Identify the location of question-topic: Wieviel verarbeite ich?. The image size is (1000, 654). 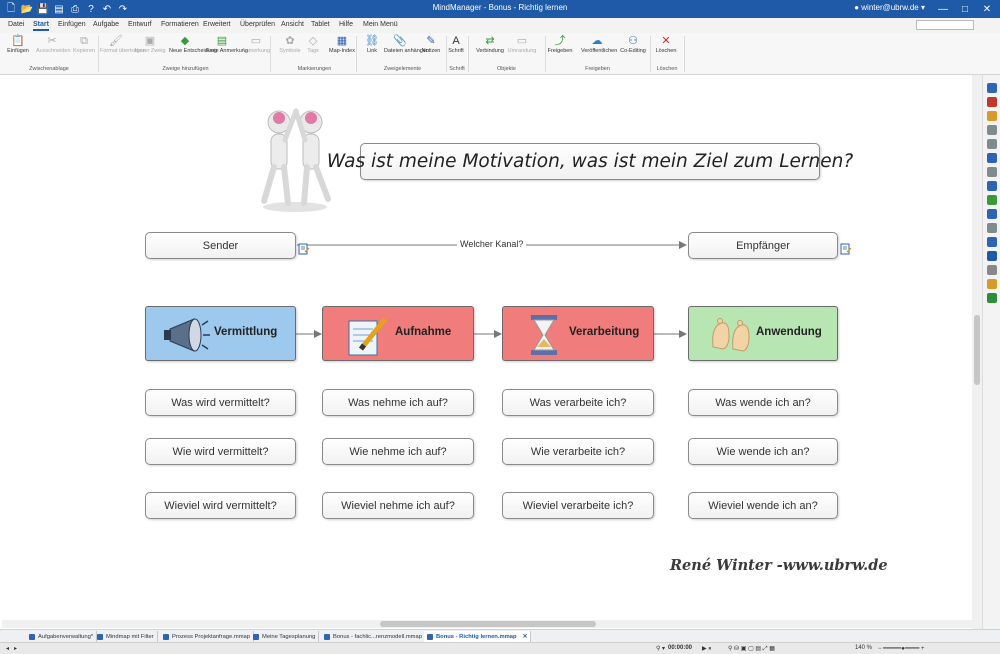
(578, 505).